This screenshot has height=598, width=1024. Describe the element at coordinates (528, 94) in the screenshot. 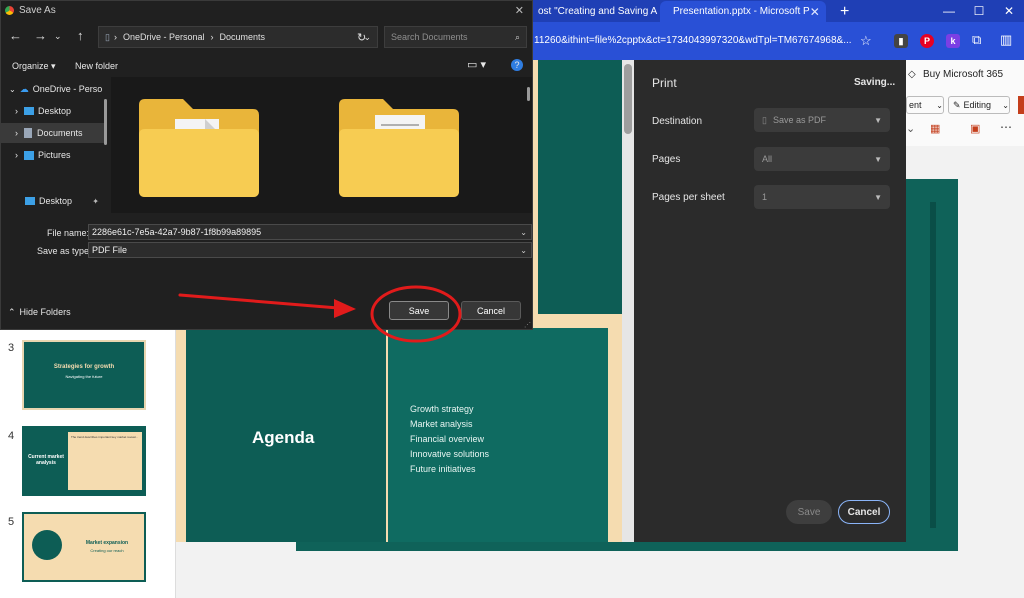

I see `file-list-scrollbar` at that location.